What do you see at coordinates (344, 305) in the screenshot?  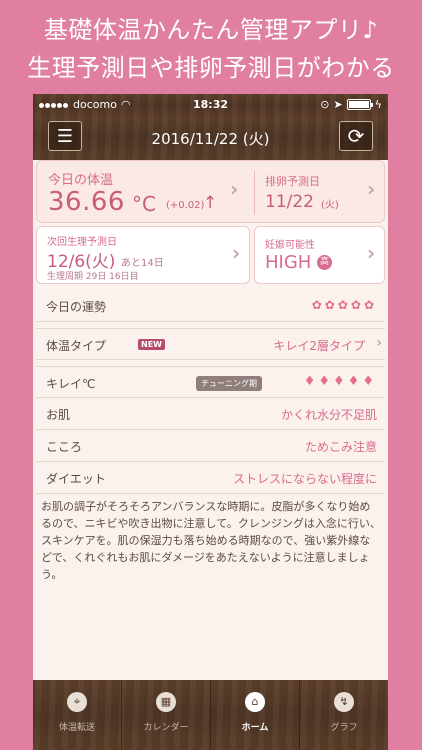 I see `flower-rating-icon: ✿✿✿✿✿` at bounding box center [344, 305].